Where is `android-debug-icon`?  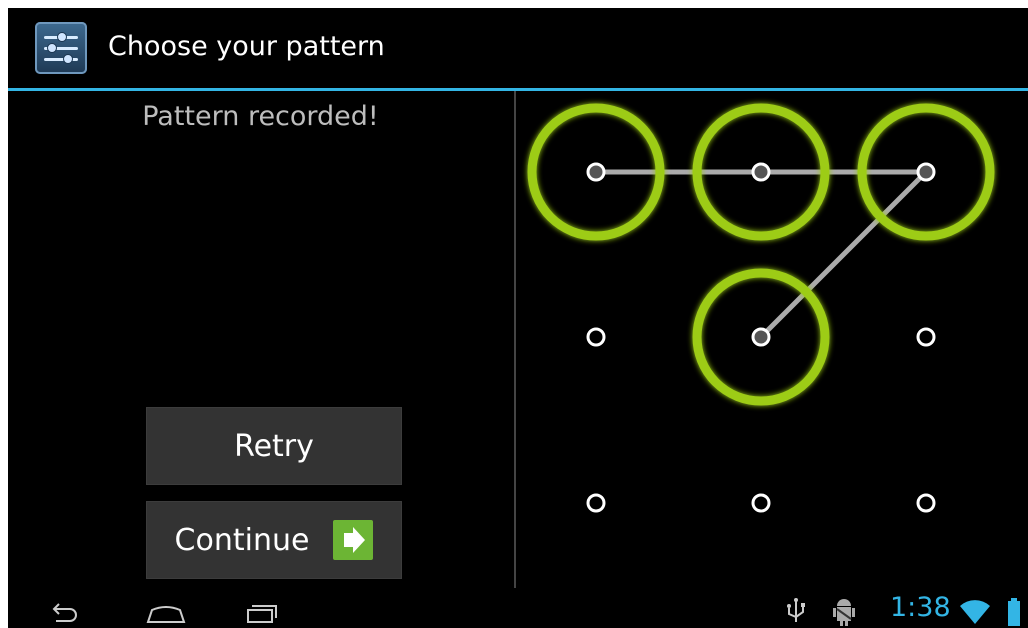
android-debug-icon is located at coordinates (844, 612).